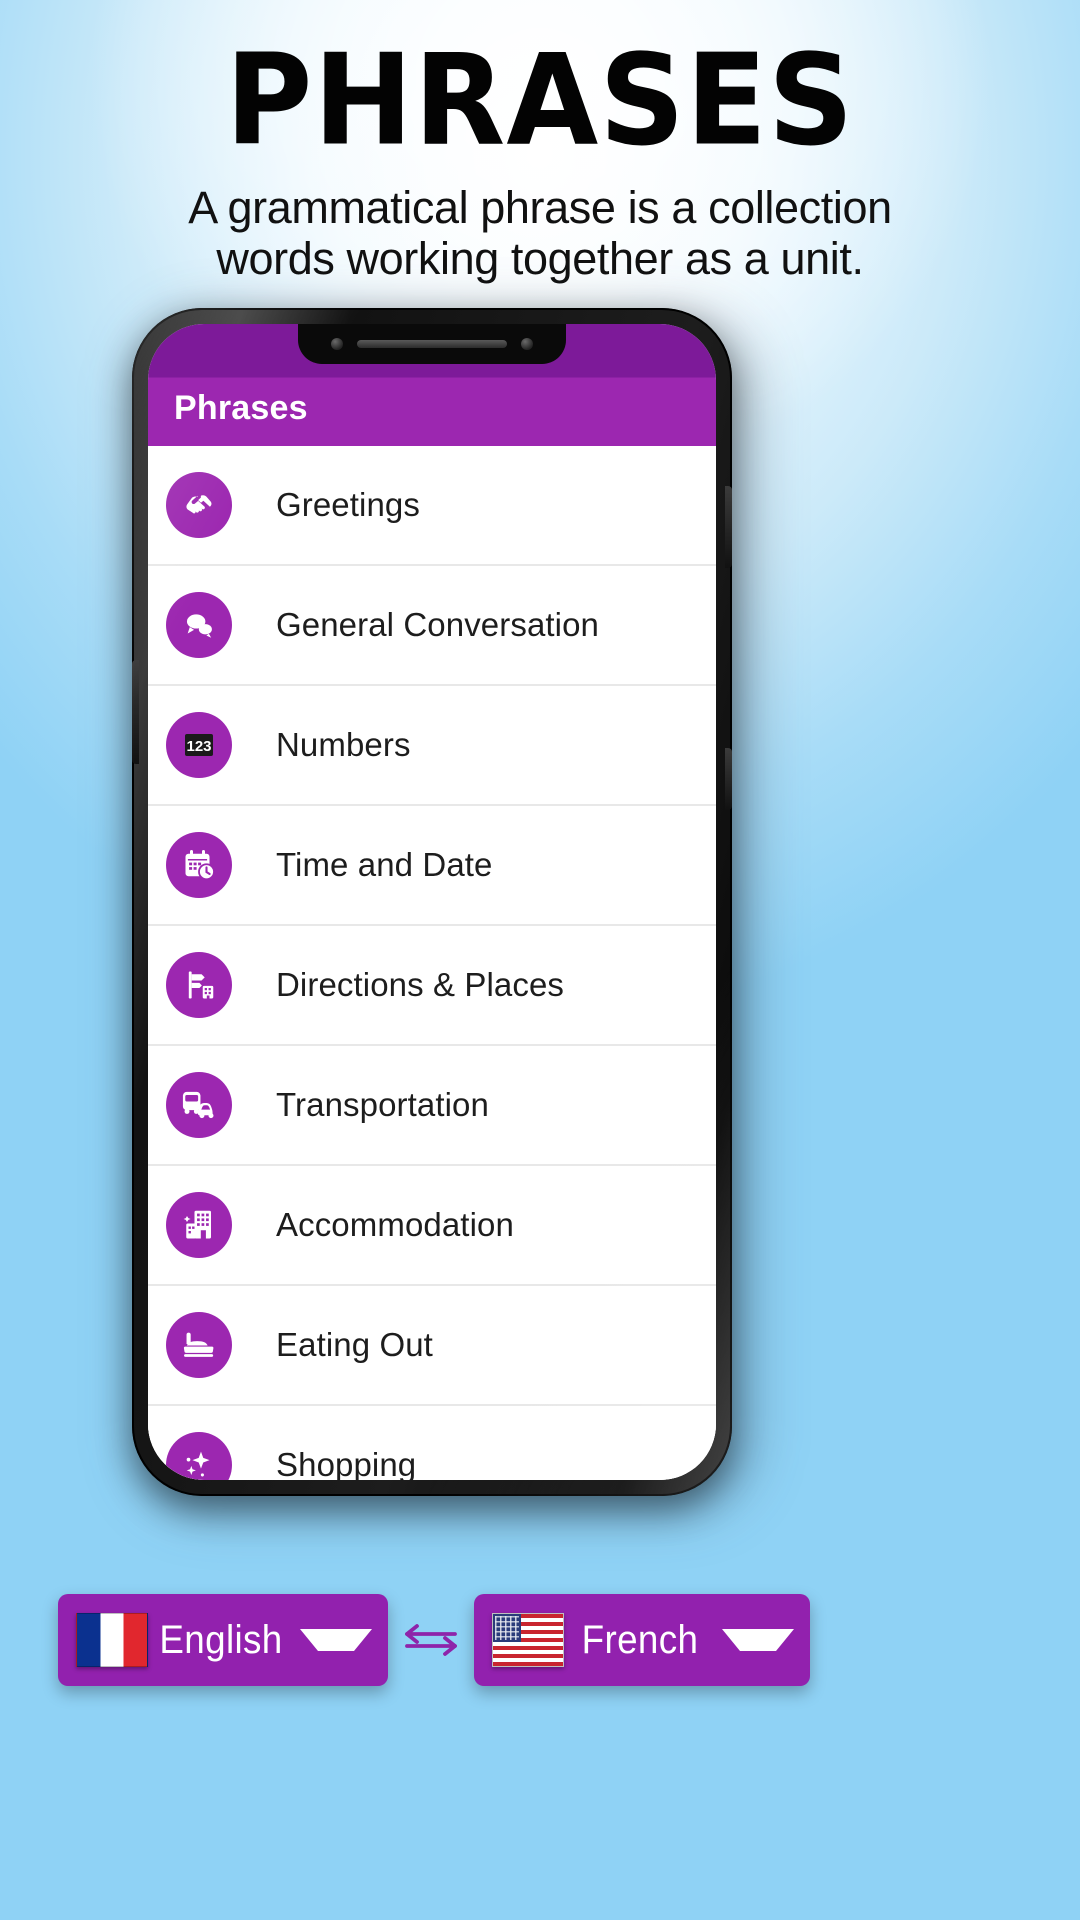 The image size is (1080, 1920). I want to click on list-item-label: Accommodation, so click(395, 1224).